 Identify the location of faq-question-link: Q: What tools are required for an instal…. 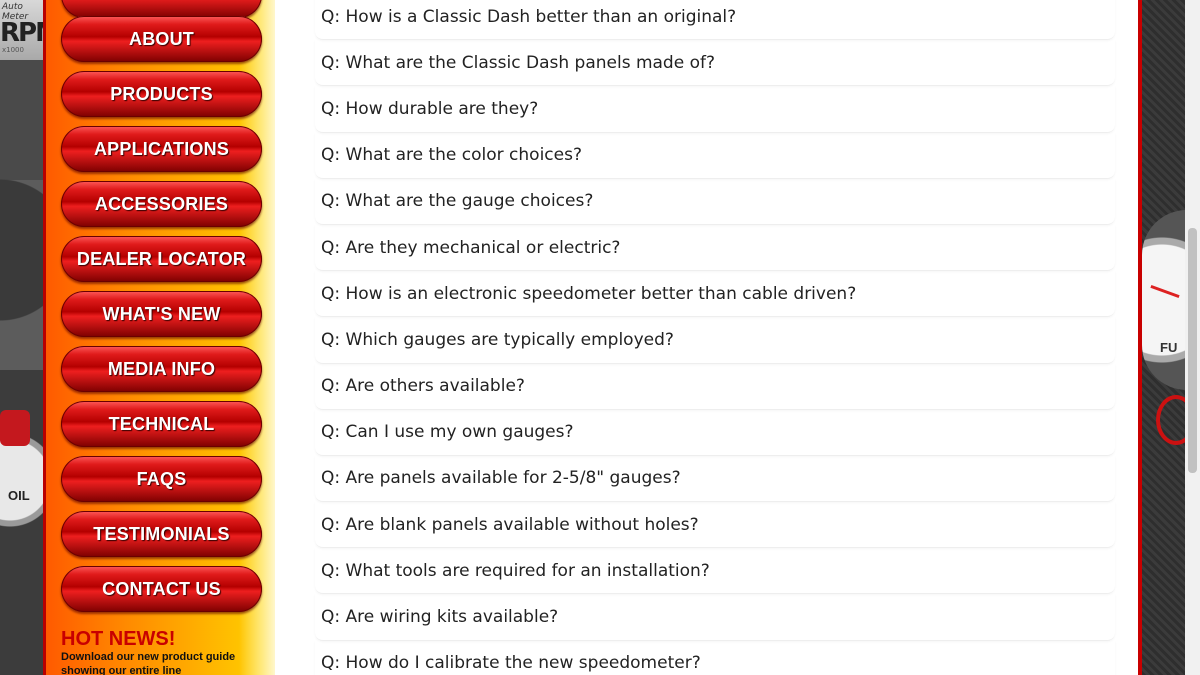
(715, 571).